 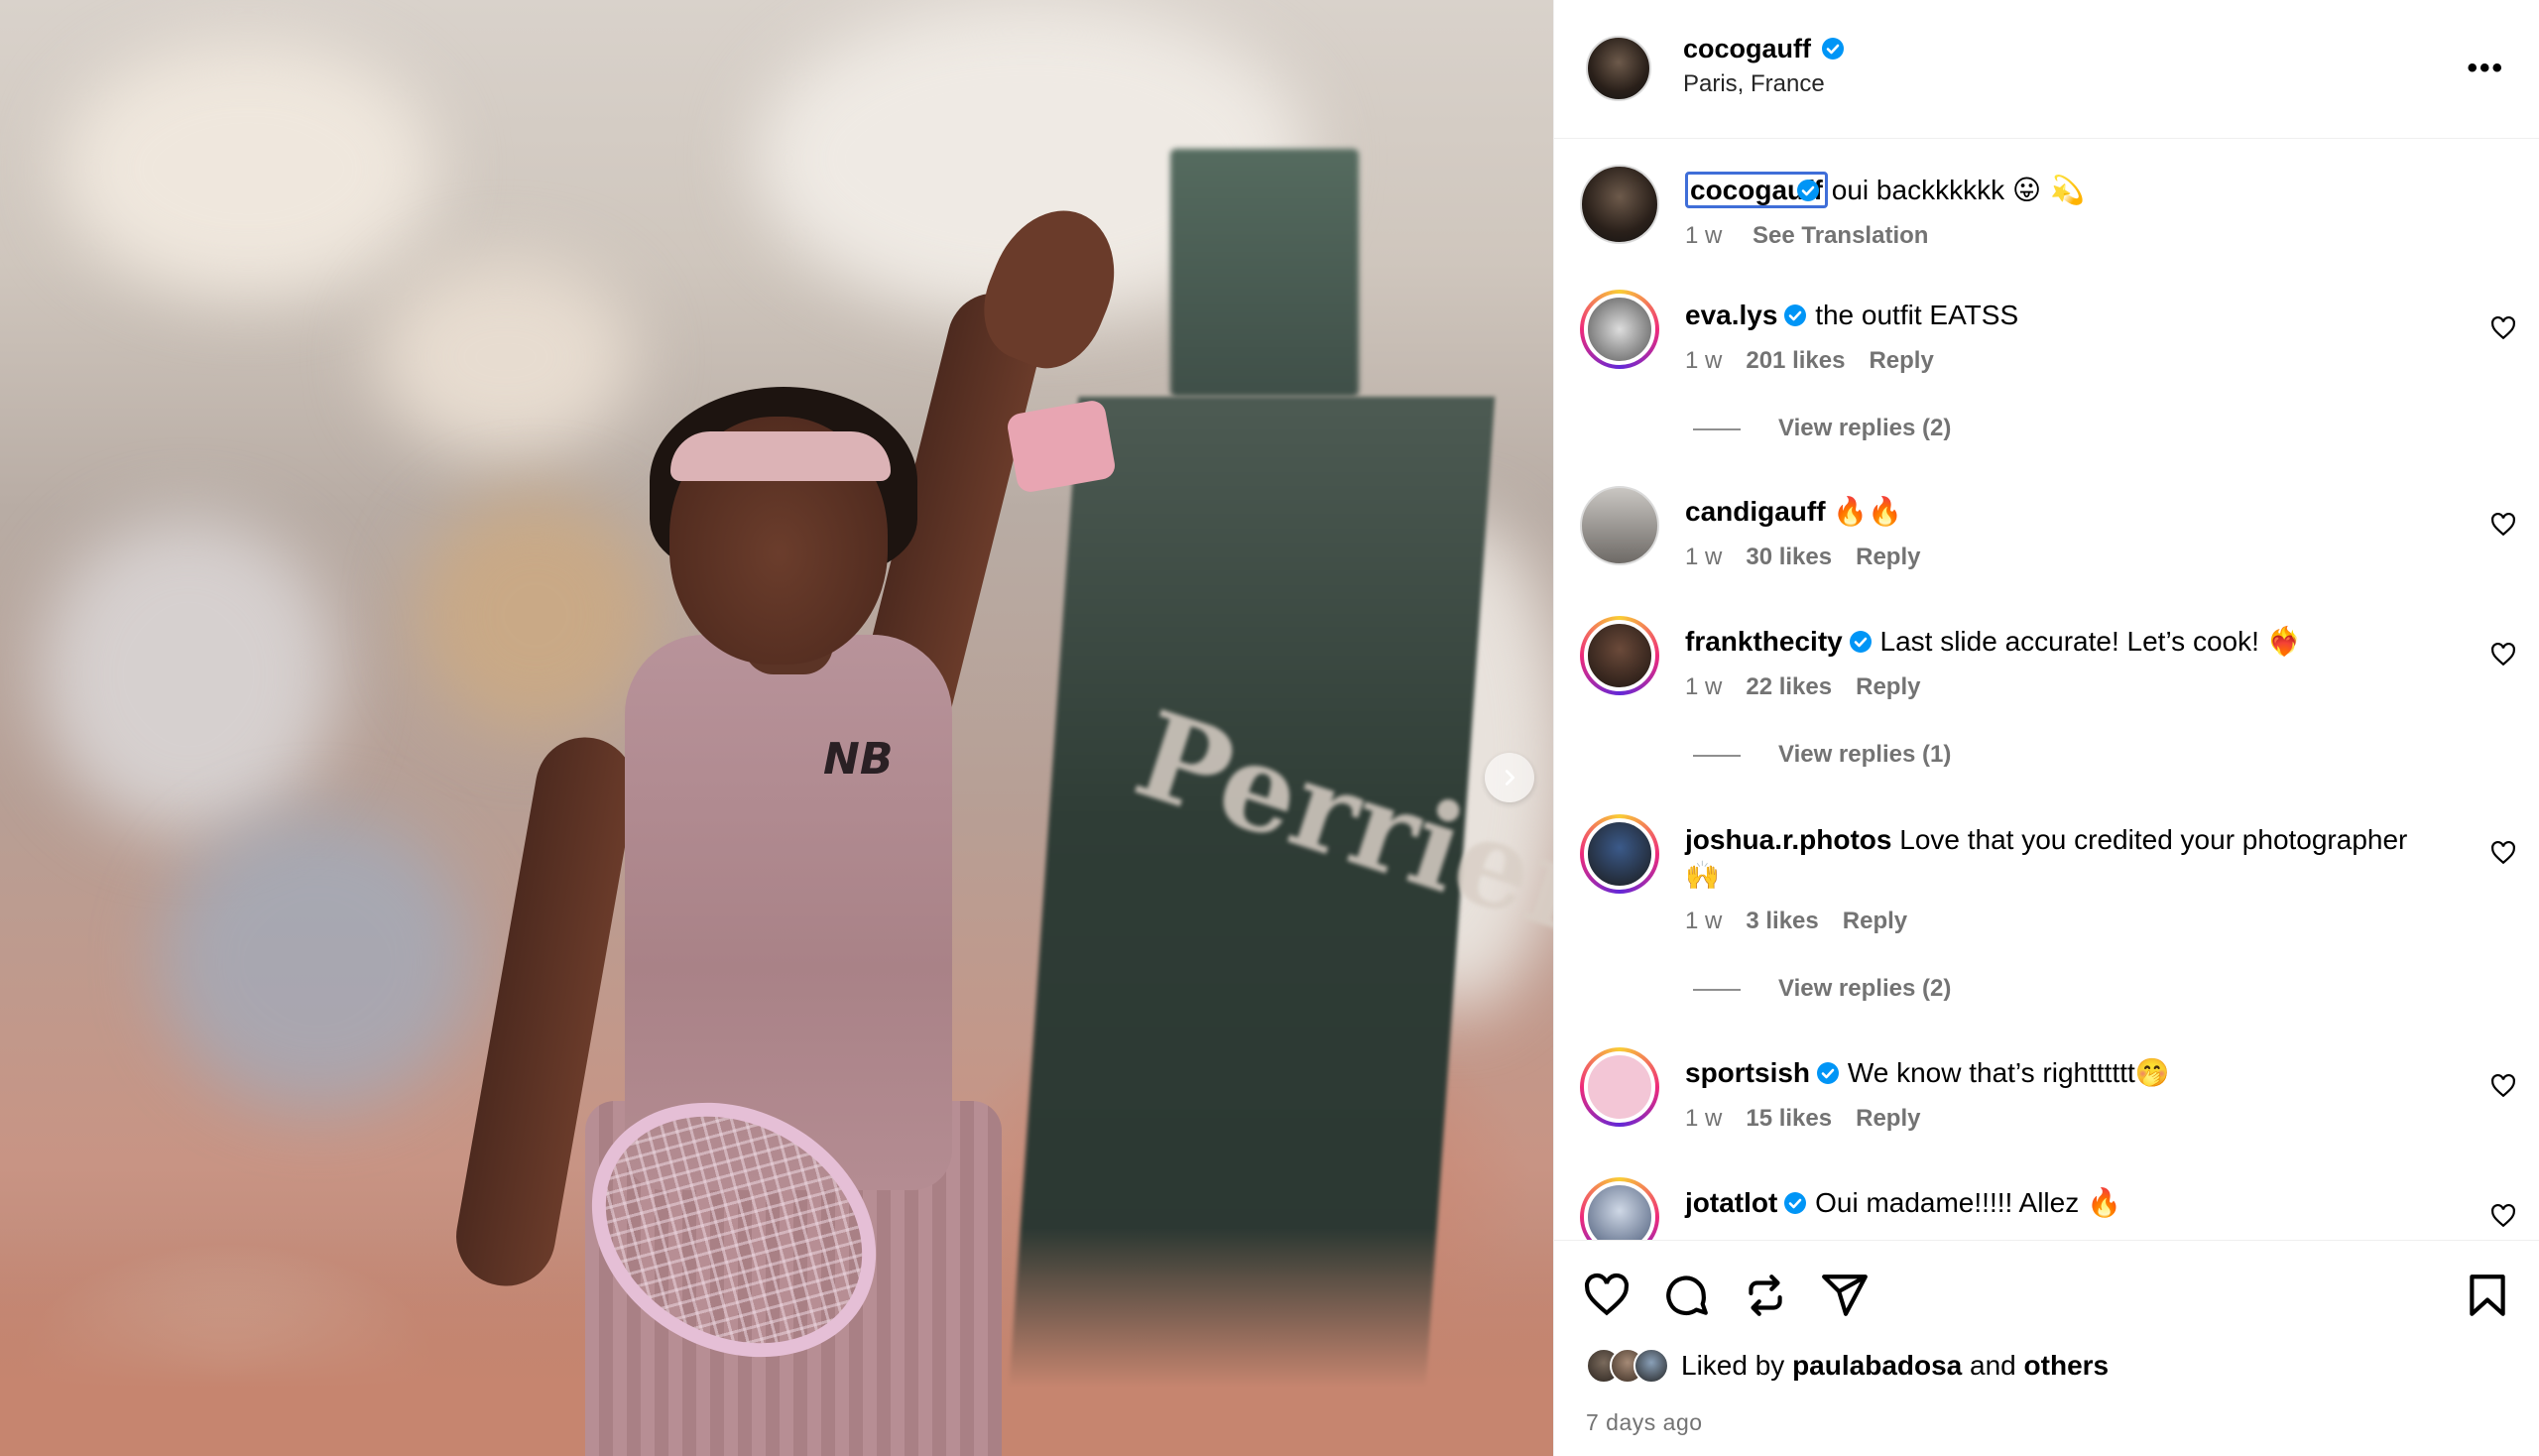 I want to click on comment-likes: 15 likes, so click(x=1789, y=1118).